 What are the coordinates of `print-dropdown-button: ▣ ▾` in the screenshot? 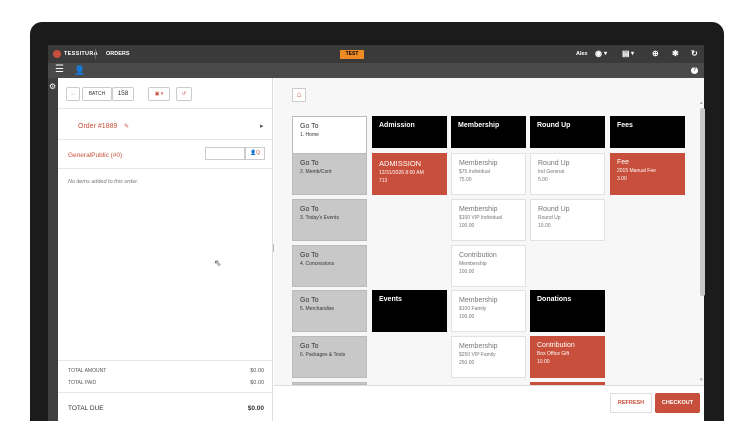 It's located at (159, 94).